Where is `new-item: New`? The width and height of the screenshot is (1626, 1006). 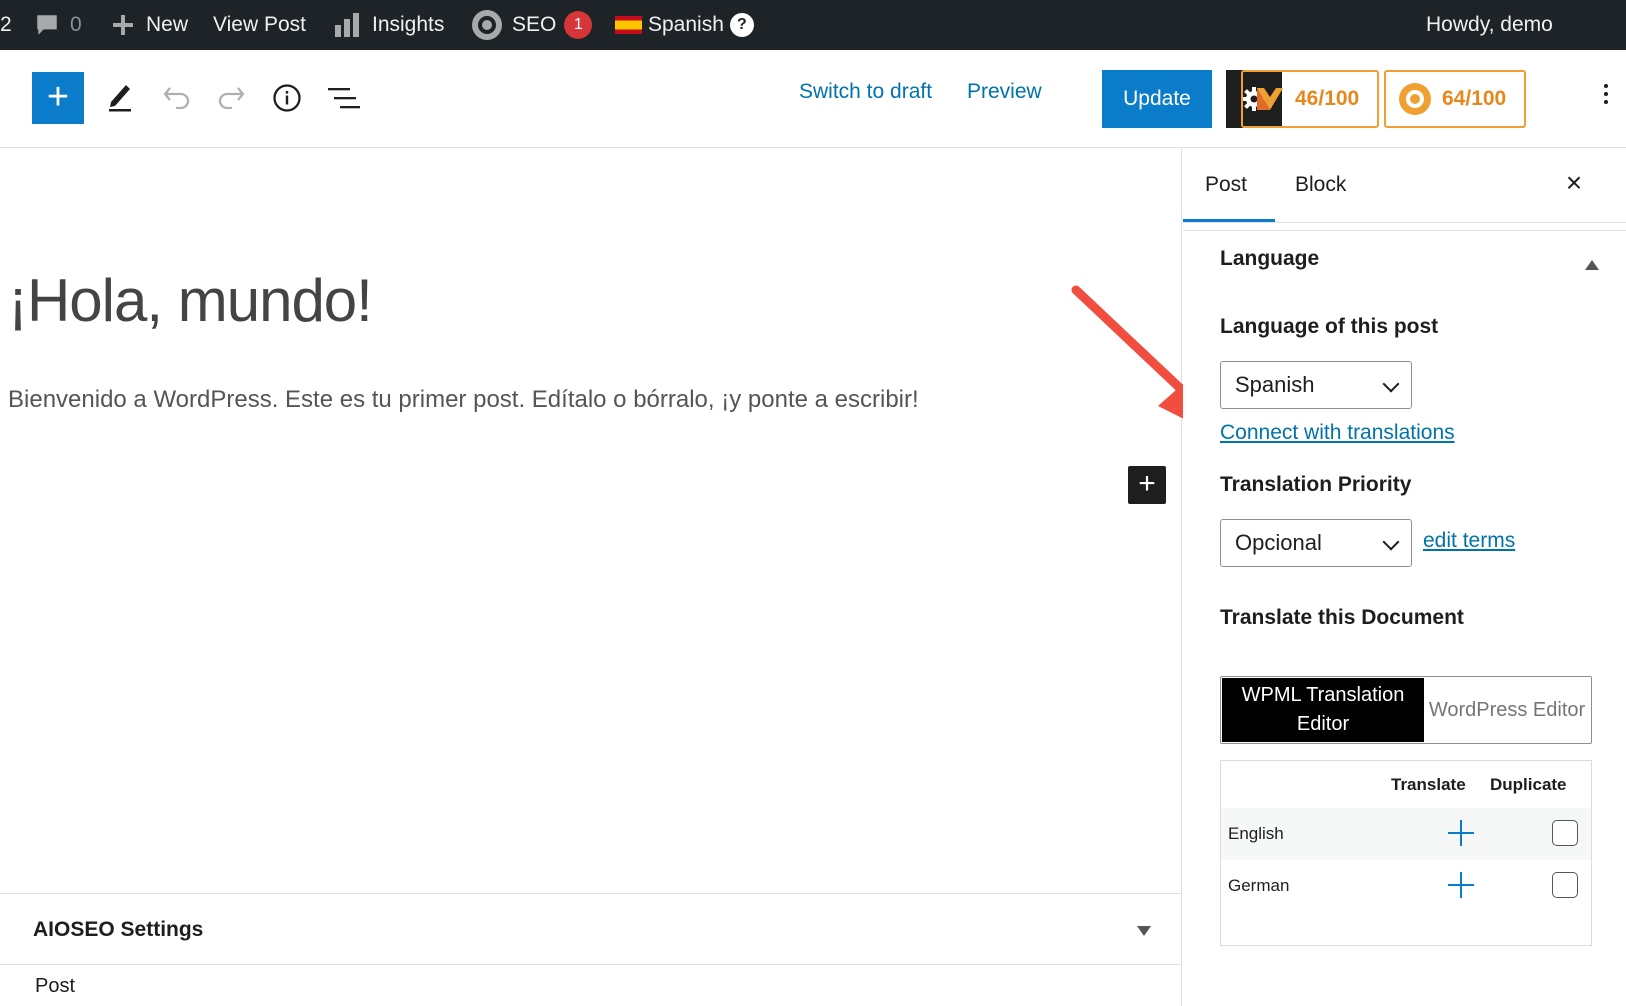 new-item: New is located at coordinates (150, 25).